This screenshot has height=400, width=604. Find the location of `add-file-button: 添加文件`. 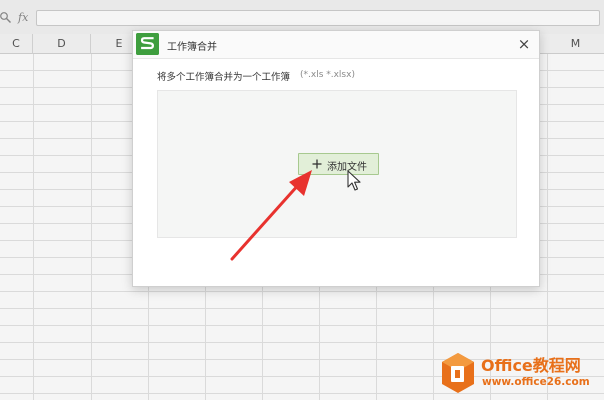

add-file-button: 添加文件 is located at coordinates (338, 164).